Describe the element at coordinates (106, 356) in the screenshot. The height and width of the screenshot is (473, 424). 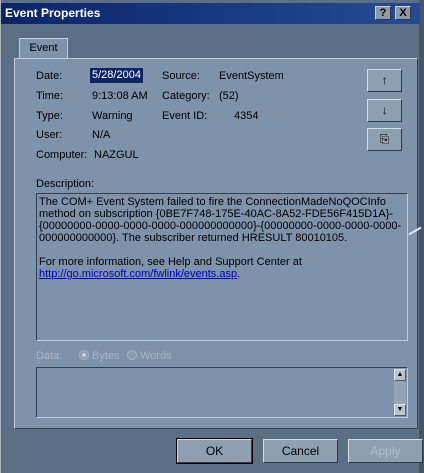
I see `bytes-label: Bytes` at that location.